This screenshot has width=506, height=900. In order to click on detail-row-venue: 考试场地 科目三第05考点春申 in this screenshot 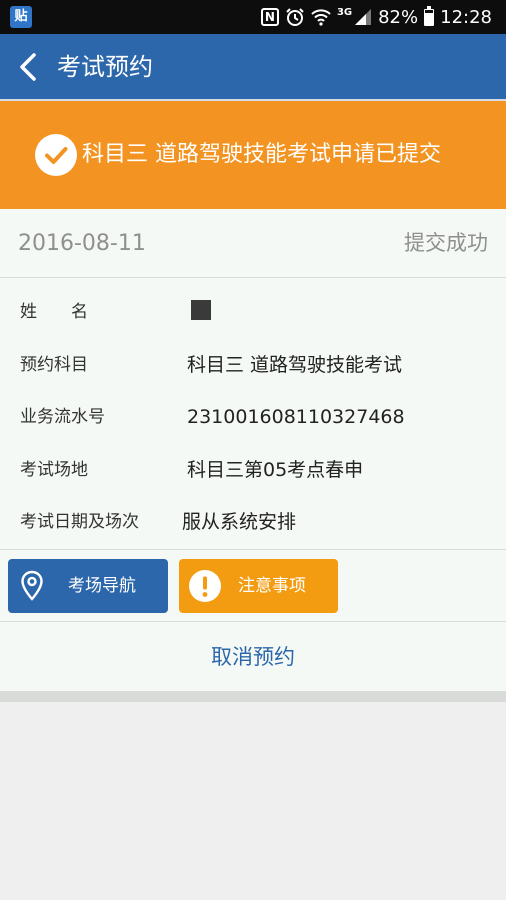, I will do `click(253, 470)`.